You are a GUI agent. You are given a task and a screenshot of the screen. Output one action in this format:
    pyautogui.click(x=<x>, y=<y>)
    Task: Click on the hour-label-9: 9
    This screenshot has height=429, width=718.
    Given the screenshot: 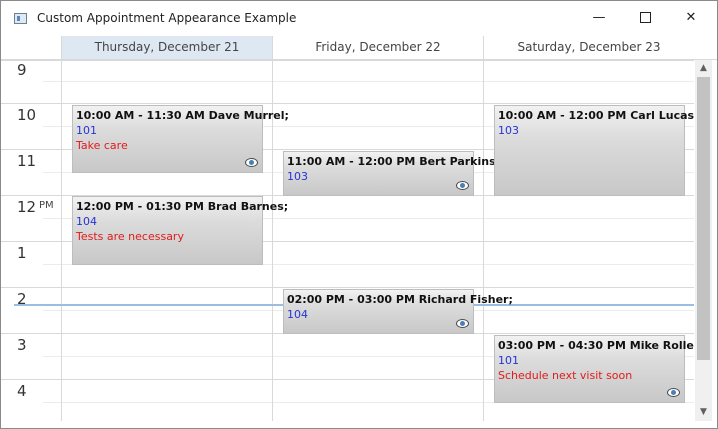 What is the action you would take?
    pyautogui.click(x=22, y=70)
    